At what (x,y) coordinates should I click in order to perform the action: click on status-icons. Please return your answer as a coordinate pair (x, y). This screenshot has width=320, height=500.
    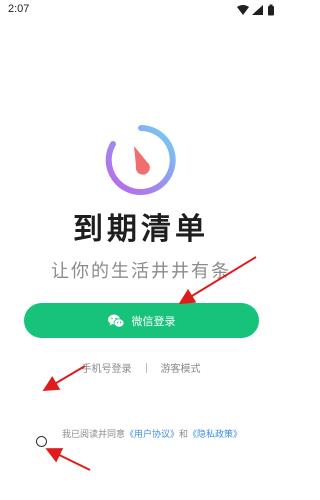
    Looking at the image, I should click on (256, 10).